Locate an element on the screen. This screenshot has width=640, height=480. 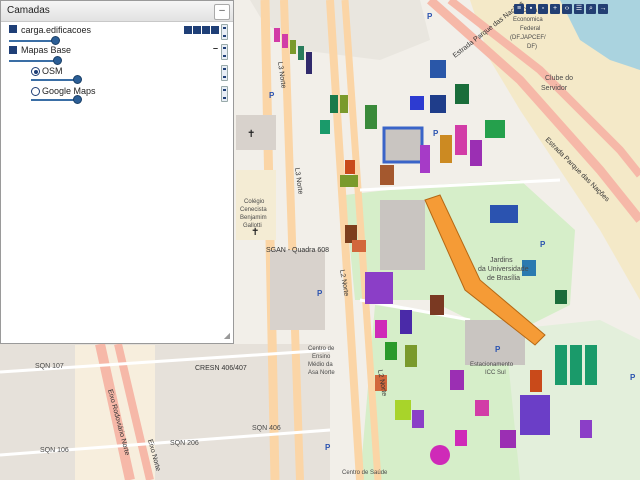
layer-group-icon is located at coordinates (13, 50).